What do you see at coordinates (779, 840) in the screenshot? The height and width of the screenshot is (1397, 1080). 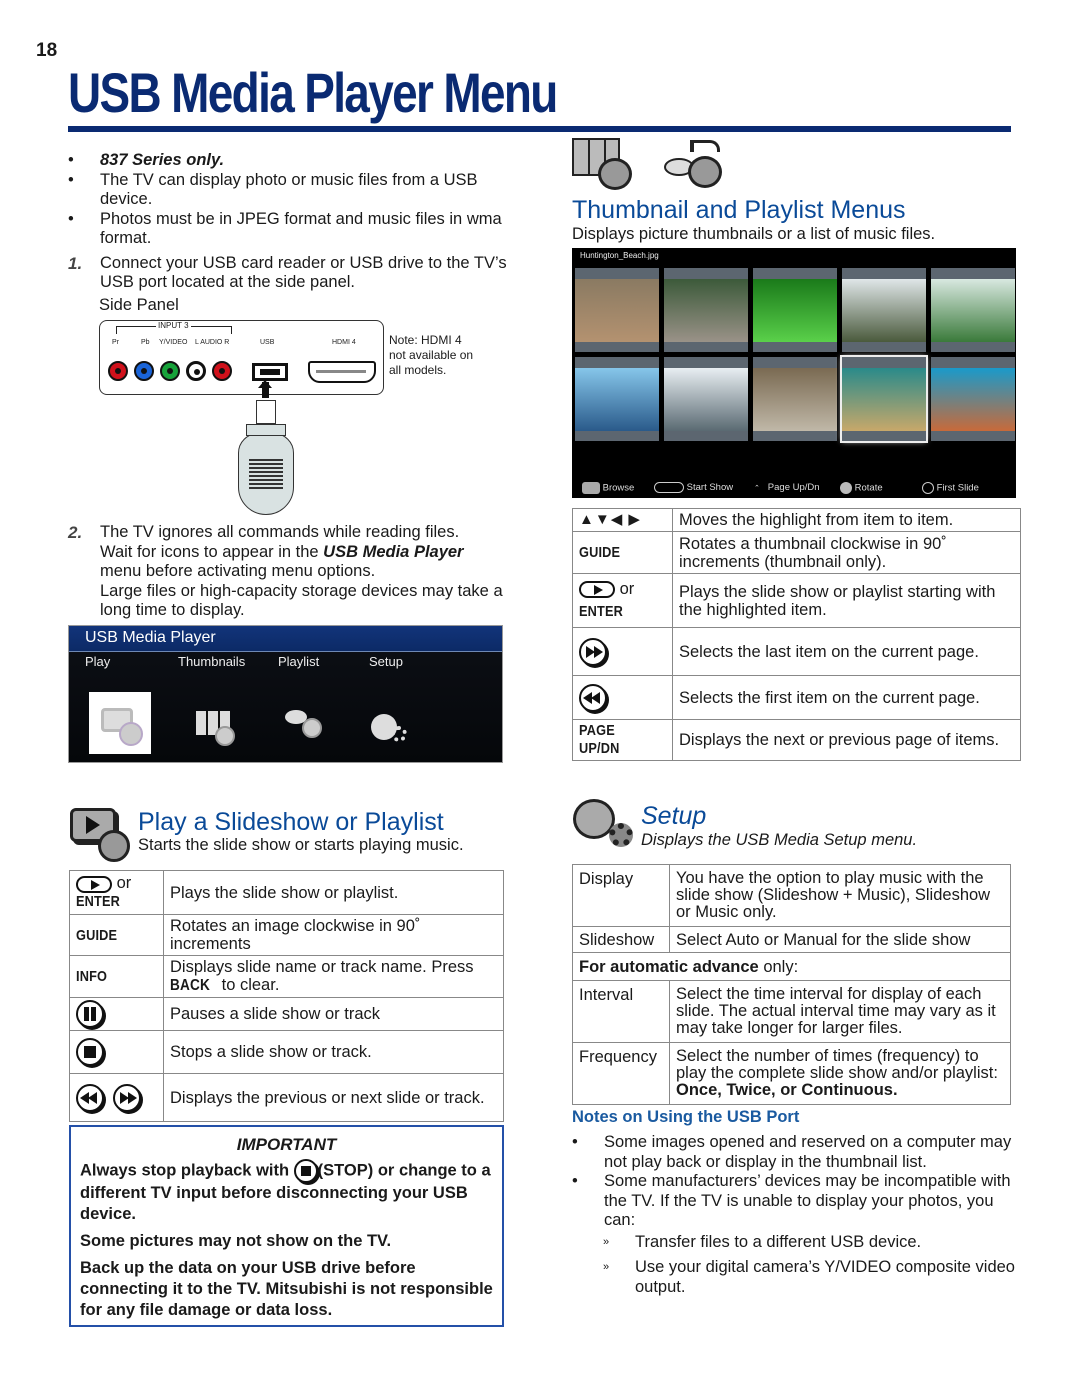 I see `setup-section-subtitle: Displays the USB Media Setup menu.` at bounding box center [779, 840].